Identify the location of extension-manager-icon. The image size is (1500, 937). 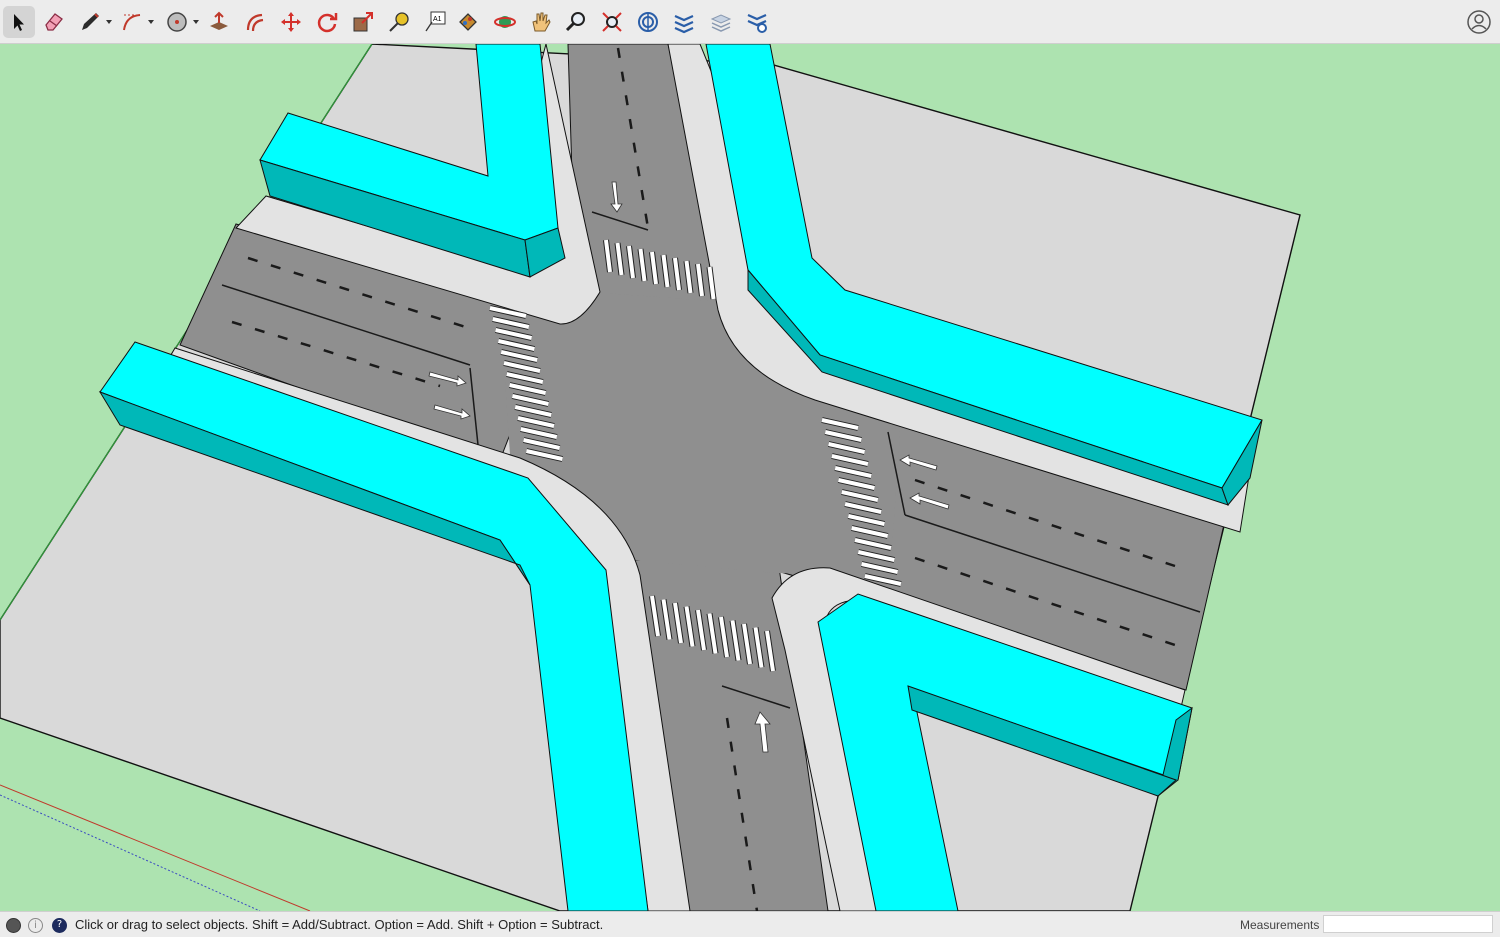
(757, 23).